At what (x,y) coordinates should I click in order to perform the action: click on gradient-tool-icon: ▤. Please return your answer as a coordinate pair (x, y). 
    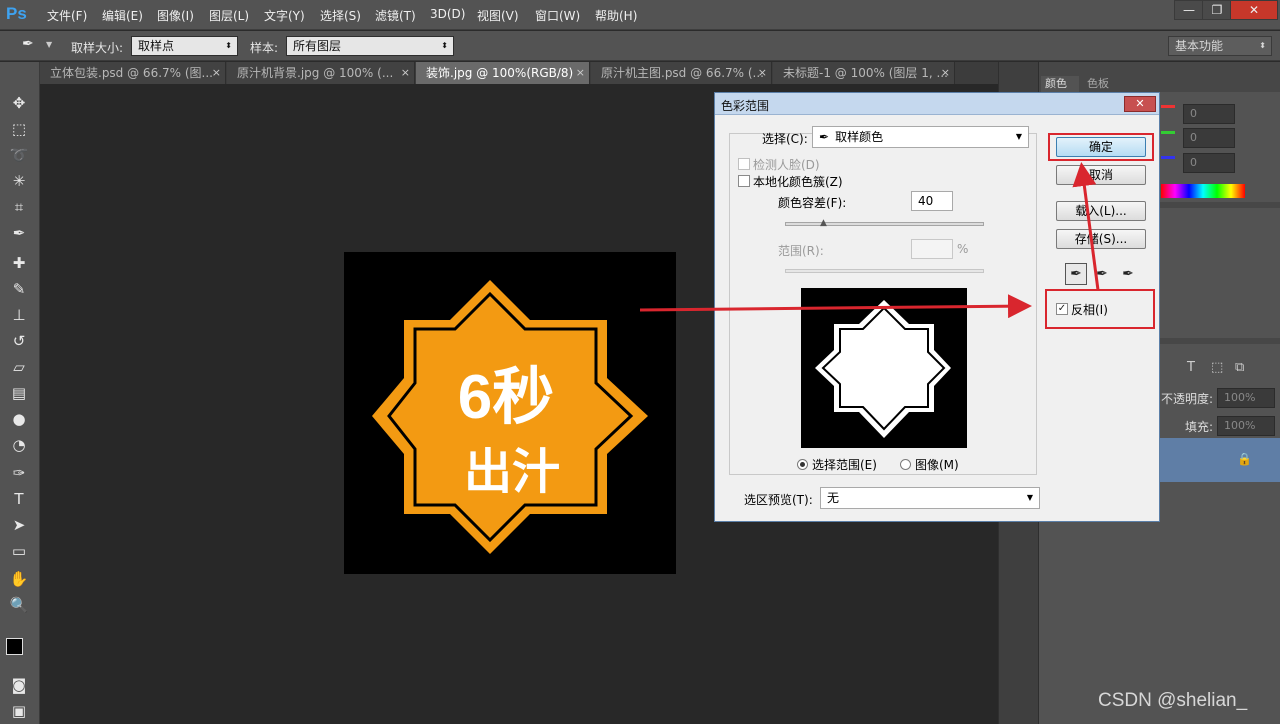
    Looking at the image, I should click on (19, 393).